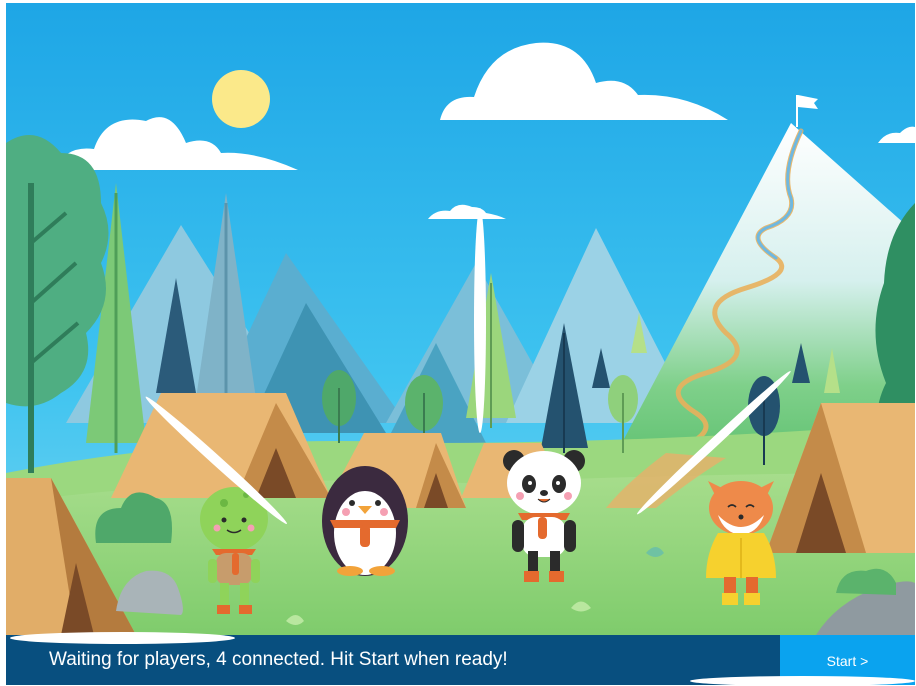  What do you see at coordinates (241, 99) in the screenshot?
I see `sun` at bounding box center [241, 99].